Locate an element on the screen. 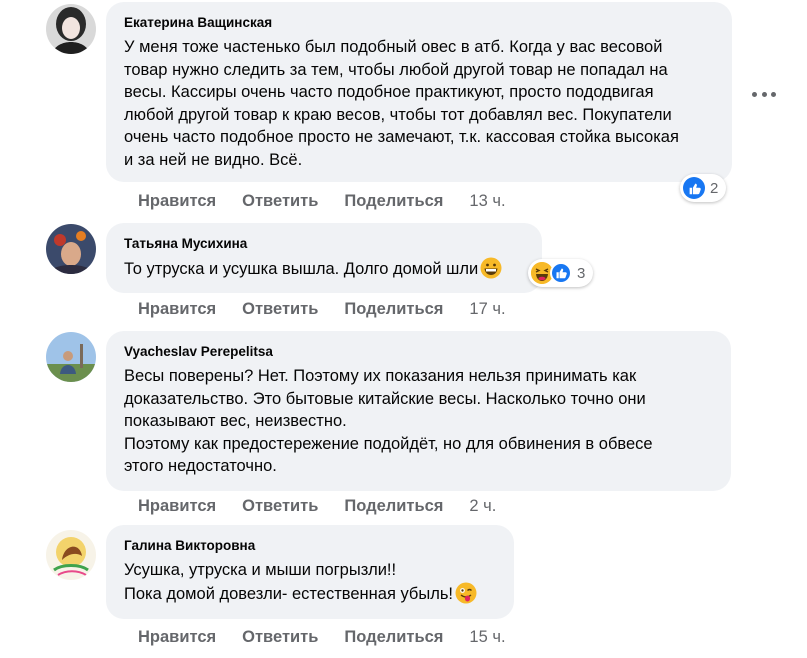  comment-text-line: показывают вес, неизвестно. is located at coordinates (235, 421).